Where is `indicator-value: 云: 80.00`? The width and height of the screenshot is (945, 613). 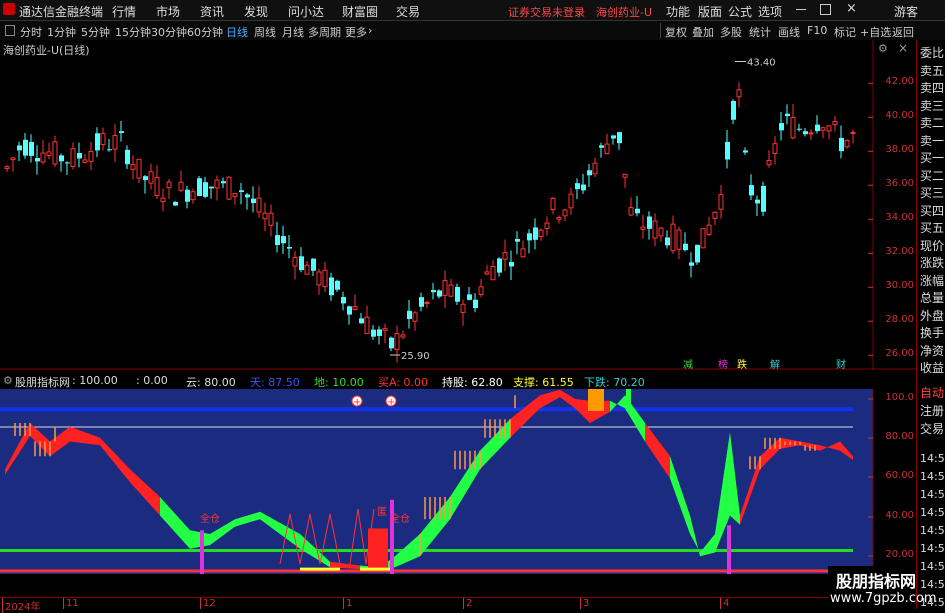
indicator-value: 云: 80.00 is located at coordinates (211, 382).